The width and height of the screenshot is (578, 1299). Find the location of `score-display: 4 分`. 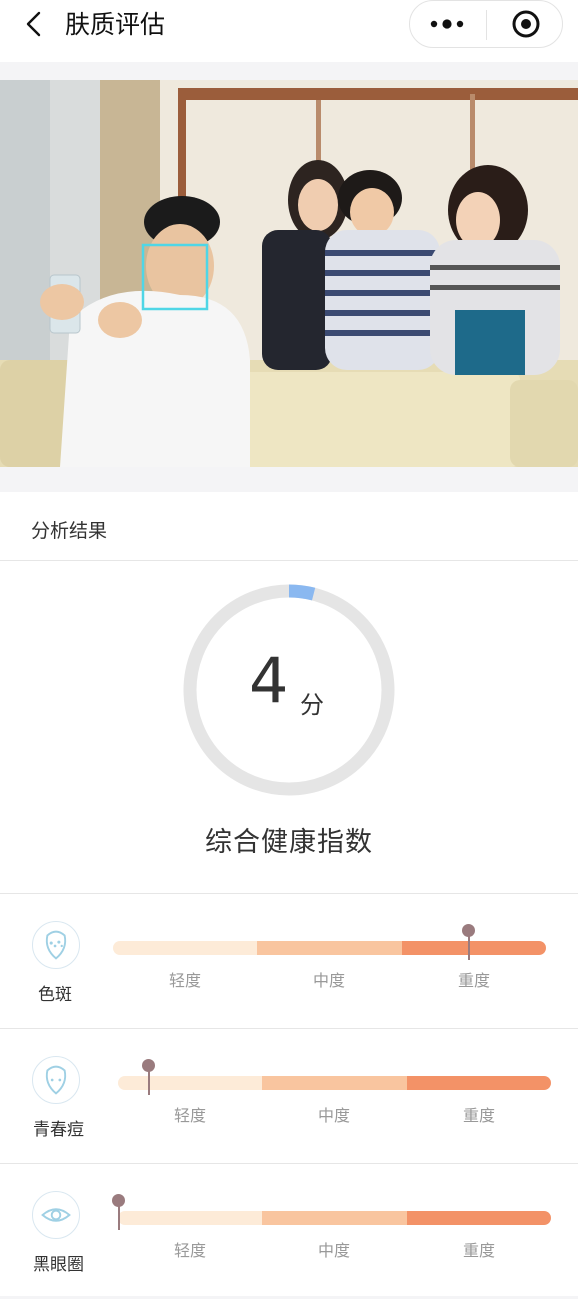

score-display: 4 分 is located at coordinates (289, 690).